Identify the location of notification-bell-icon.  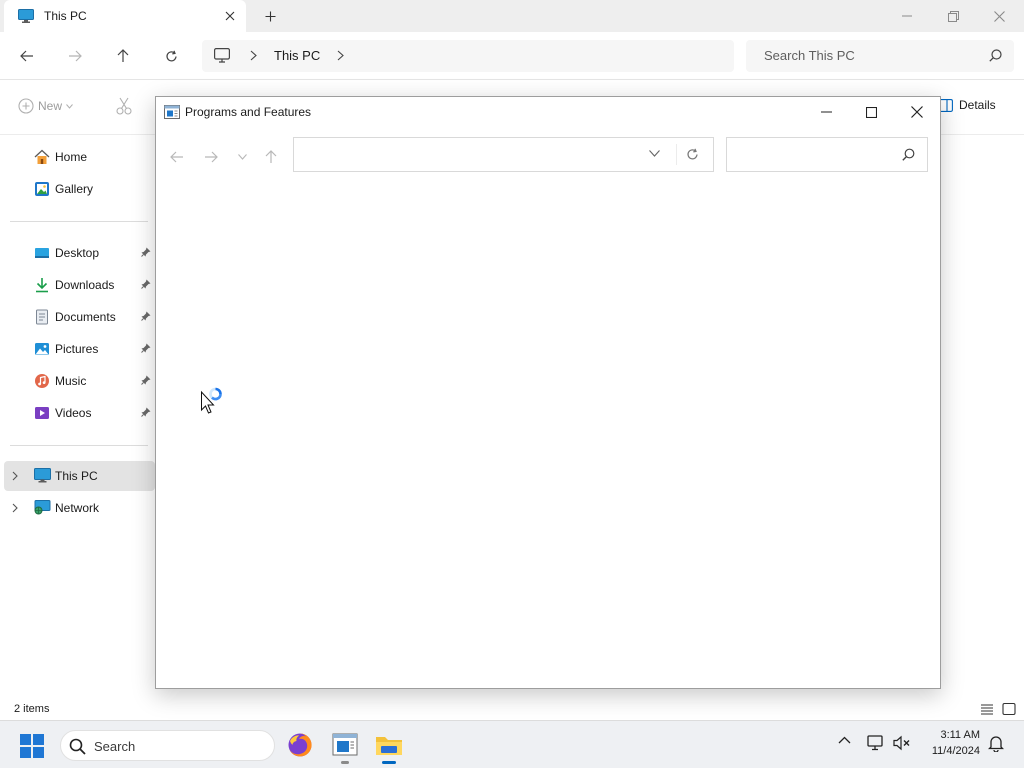
(996, 743).